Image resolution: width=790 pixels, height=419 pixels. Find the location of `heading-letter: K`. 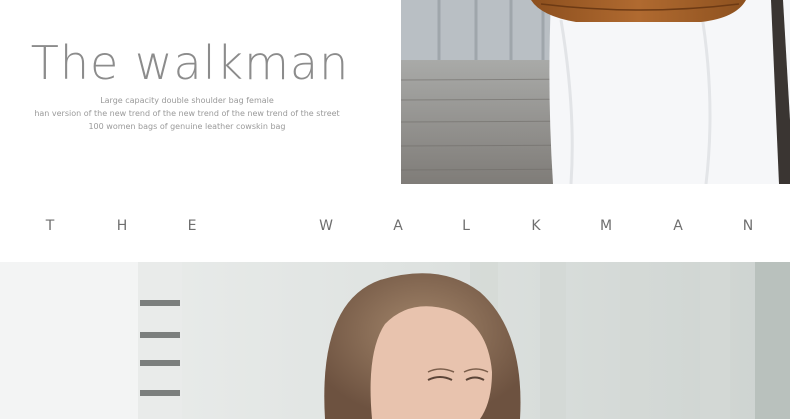

heading-letter: K is located at coordinates (536, 226).